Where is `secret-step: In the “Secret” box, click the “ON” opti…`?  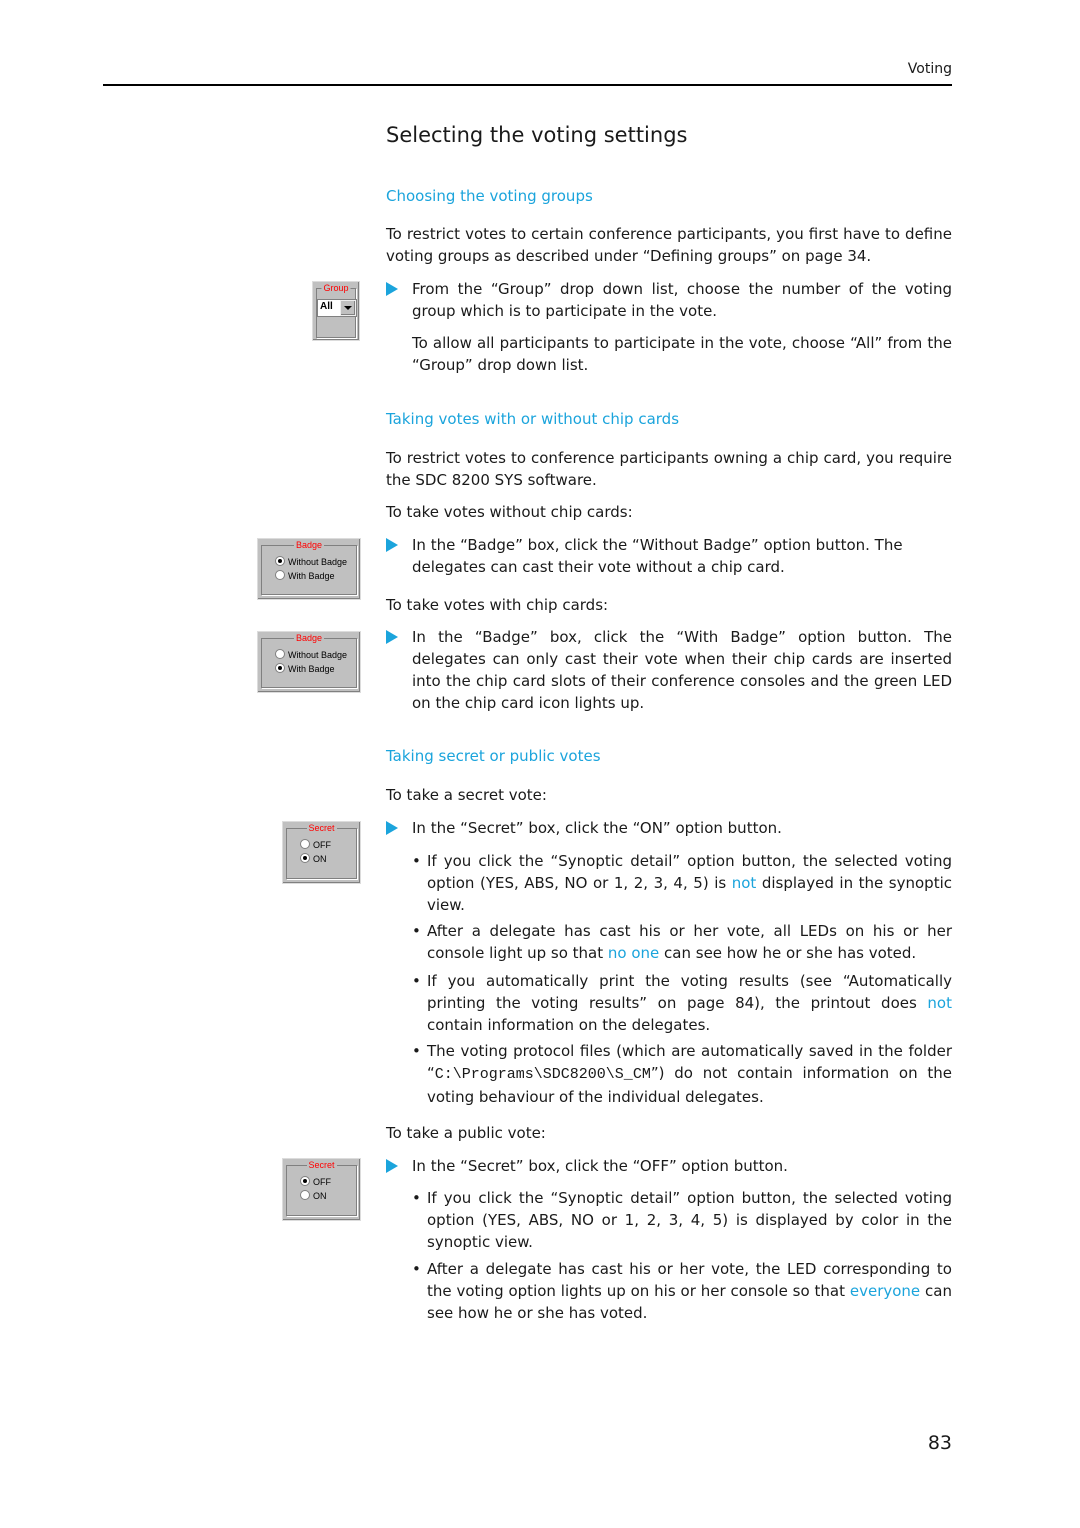 secret-step: In the “Secret” box, click the “ON” opti… is located at coordinates (669, 828).